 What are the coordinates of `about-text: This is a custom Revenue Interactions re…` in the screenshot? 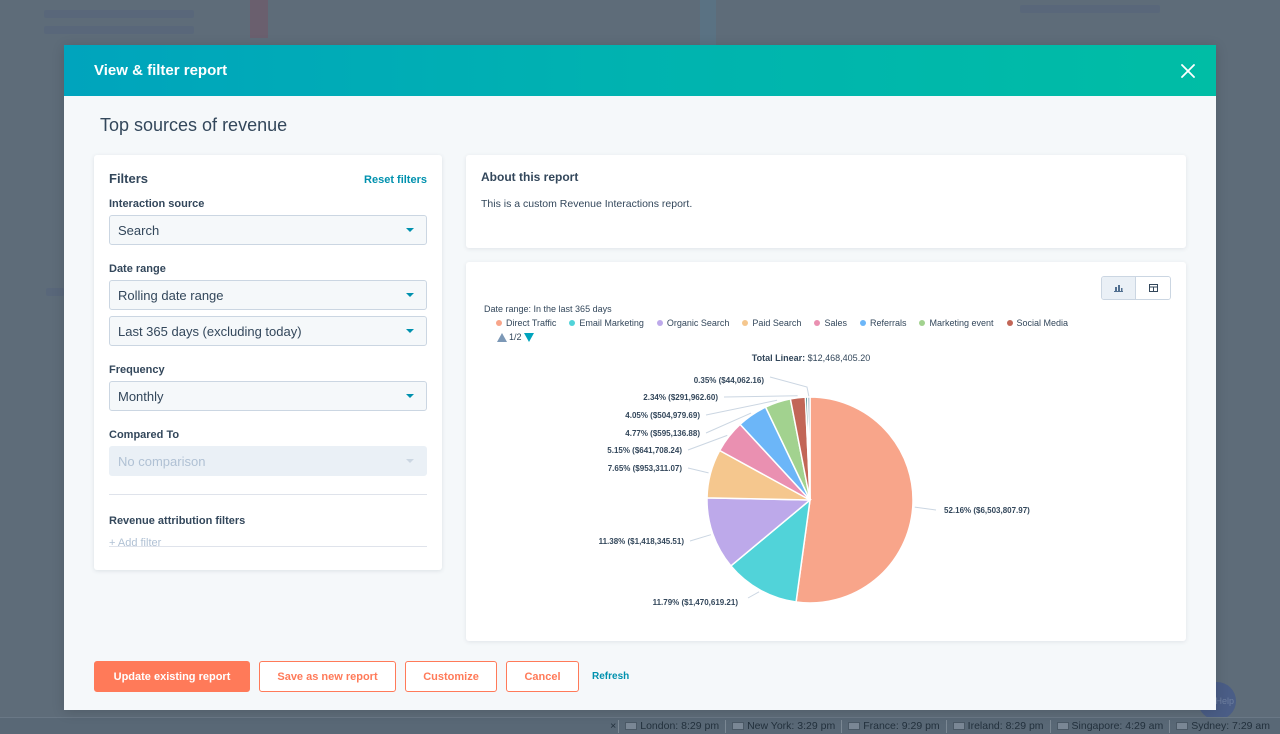 It's located at (587, 204).